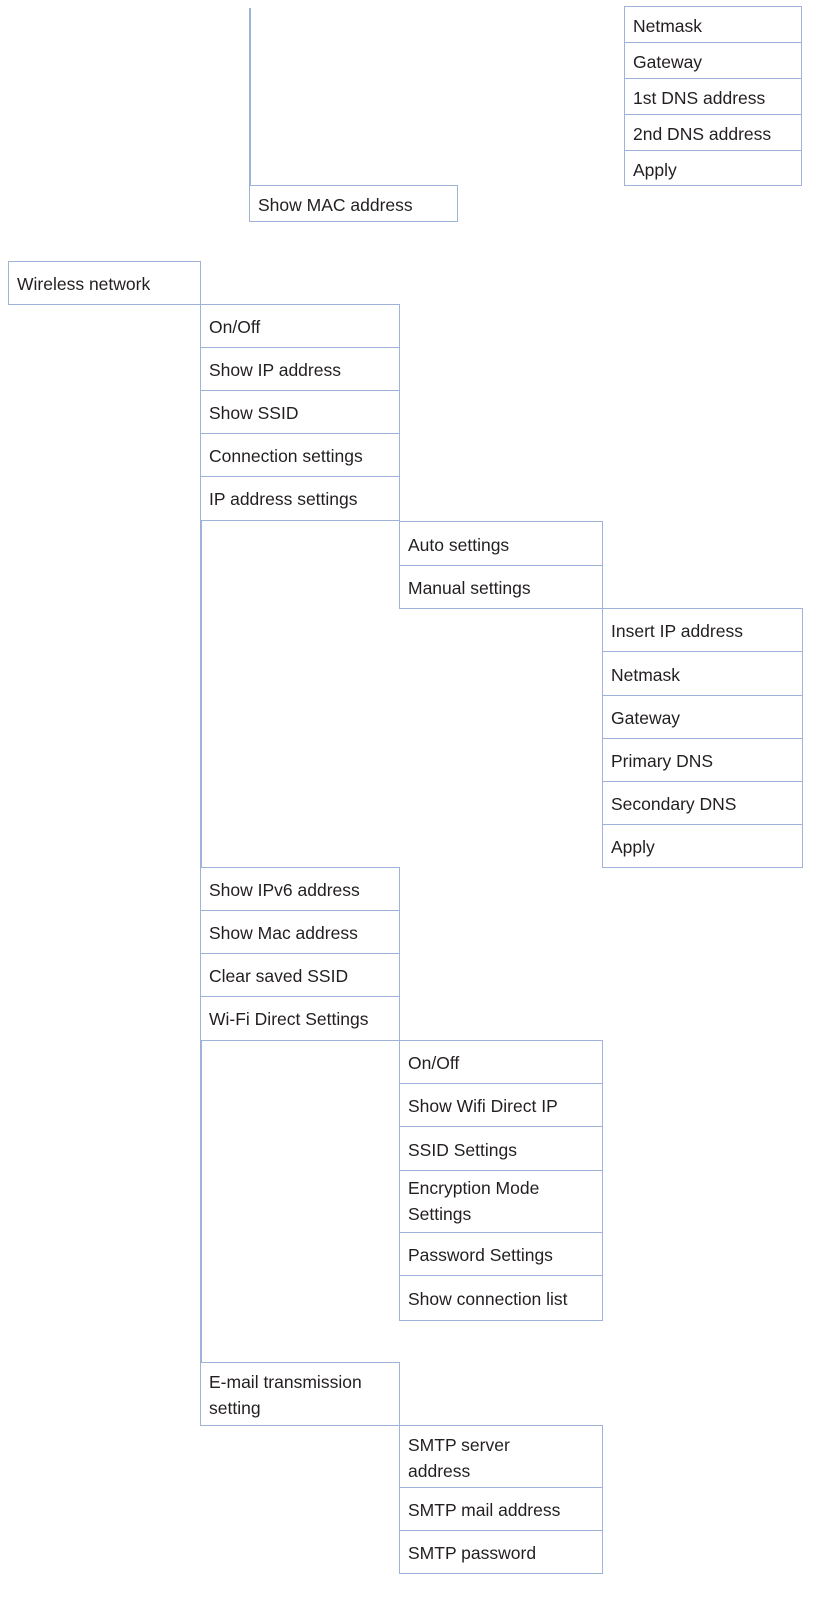 This screenshot has width=820, height=1600. Describe the element at coordinates (279, 976) in the screenshot. I see `menu-item-label: Clear saved SSID` at that location.